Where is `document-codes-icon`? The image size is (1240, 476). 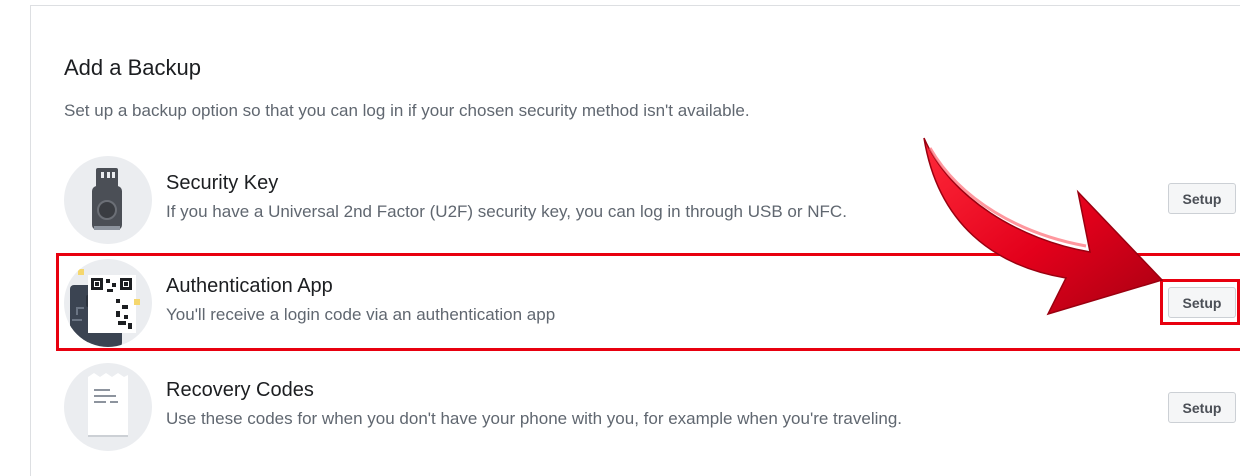 document-codes-icon is located at coordinates (108, 407).